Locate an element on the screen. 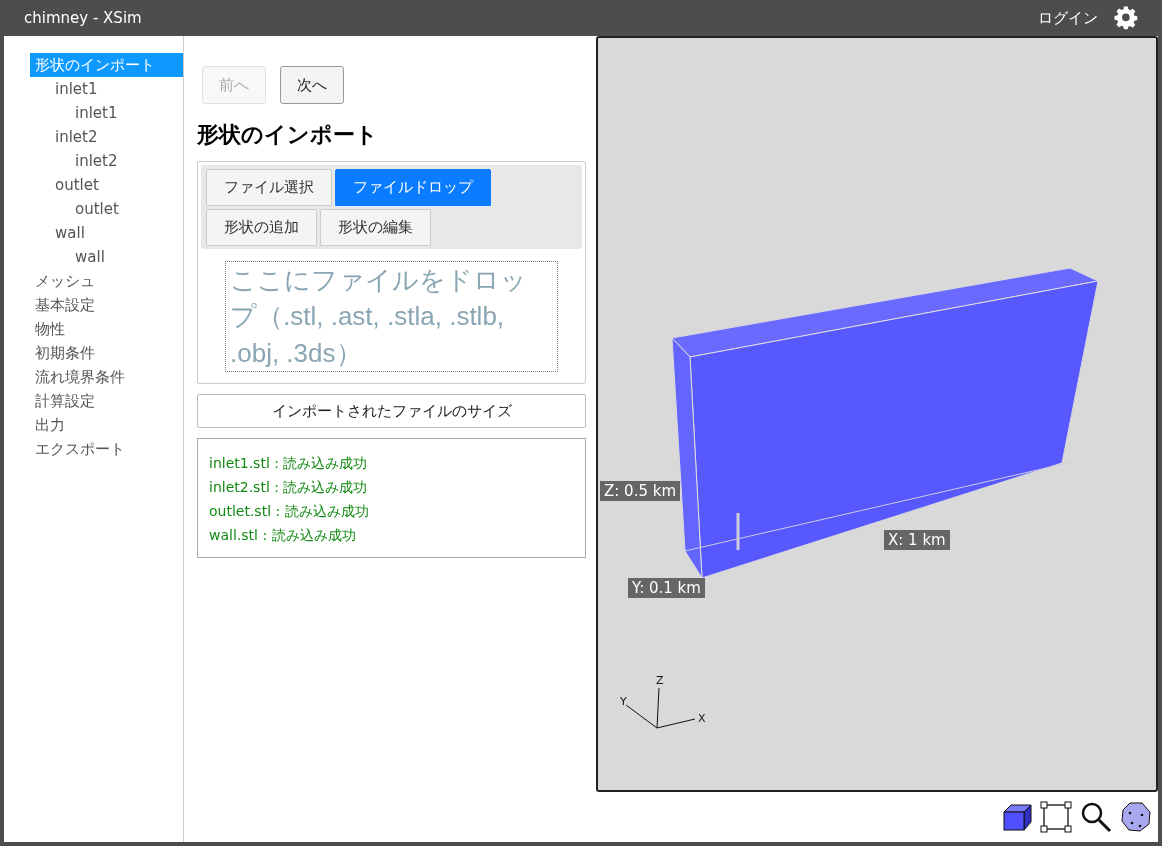 Image resolution: width=1162 pixels, height=846 pixels. log-line: inlet2.stl : 読み込み成功 is located at coordinates (289, 488).